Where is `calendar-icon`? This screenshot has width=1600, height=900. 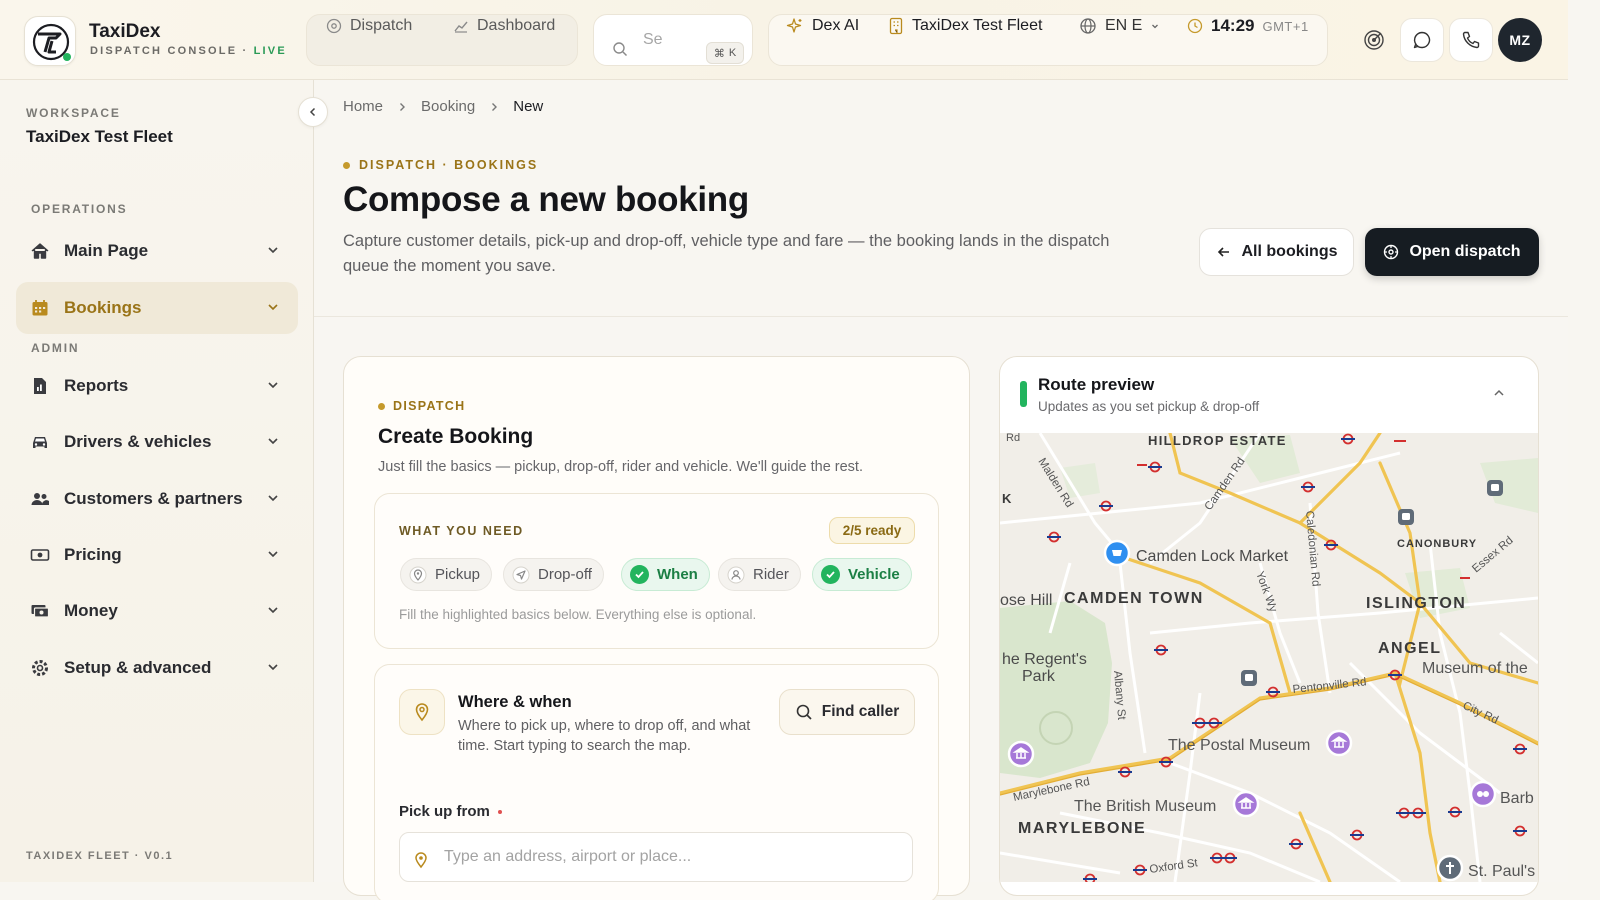 calendar-icon is located at coordinates (40, 308).